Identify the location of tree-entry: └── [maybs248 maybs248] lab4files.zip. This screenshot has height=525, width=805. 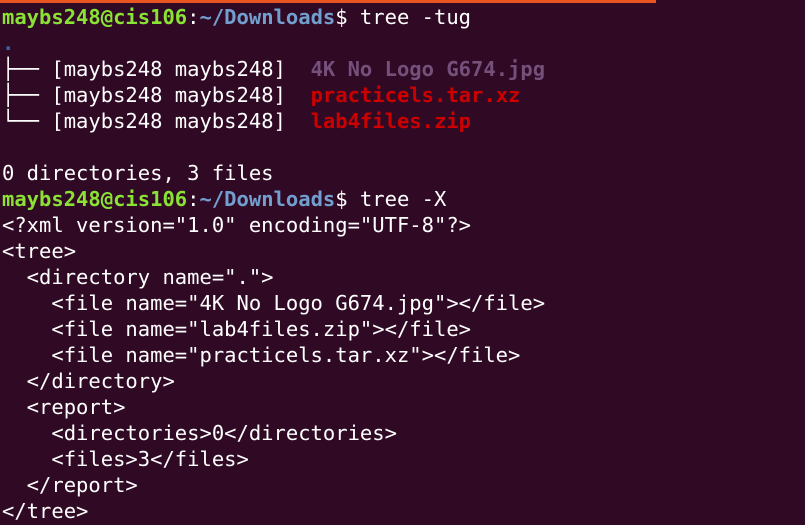
(403, 121).